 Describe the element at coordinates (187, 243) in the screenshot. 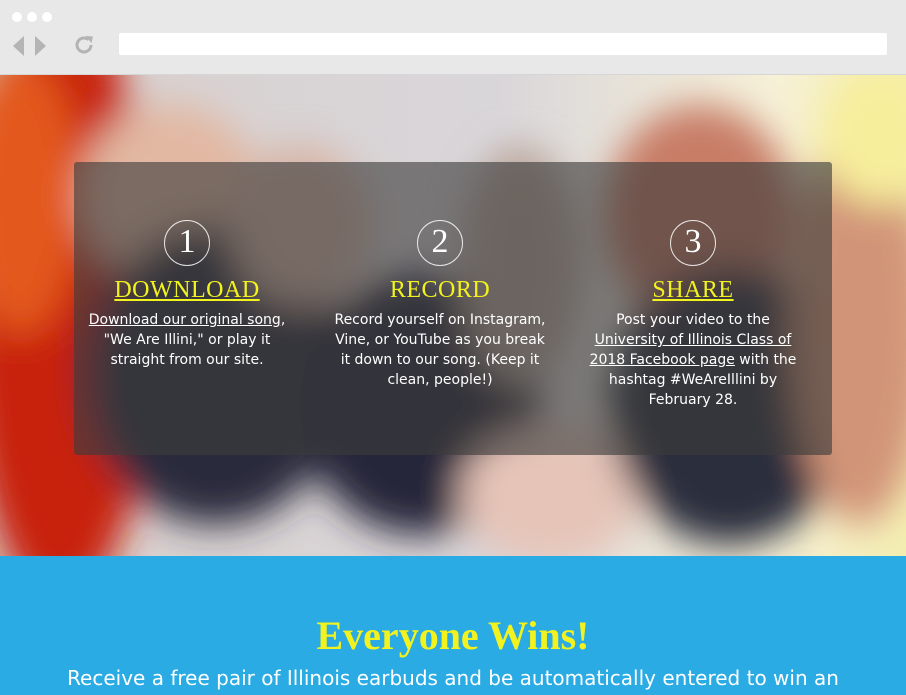

I see `step-number-badge: 1` at that location.